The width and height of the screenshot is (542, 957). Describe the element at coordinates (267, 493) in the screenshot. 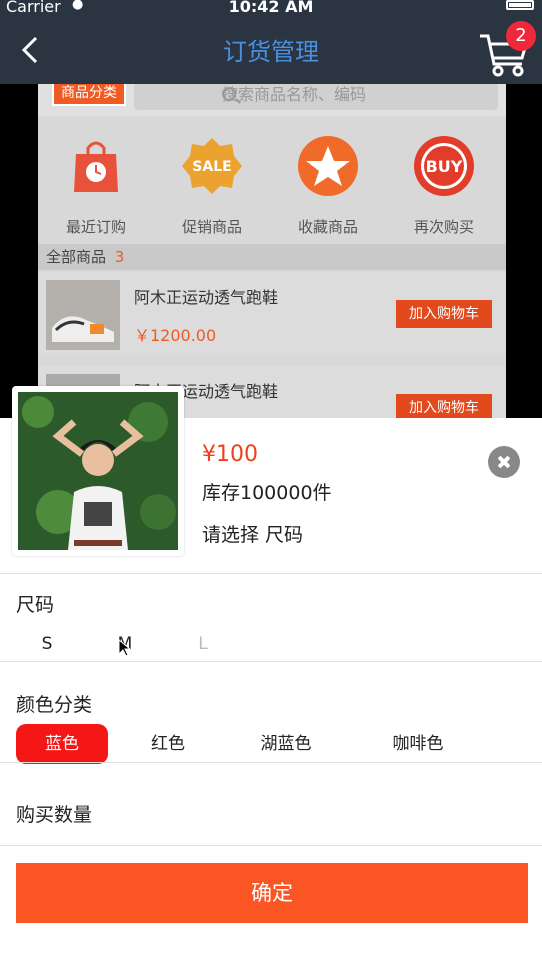

I see `stock-count: 库存100000件` at that location.